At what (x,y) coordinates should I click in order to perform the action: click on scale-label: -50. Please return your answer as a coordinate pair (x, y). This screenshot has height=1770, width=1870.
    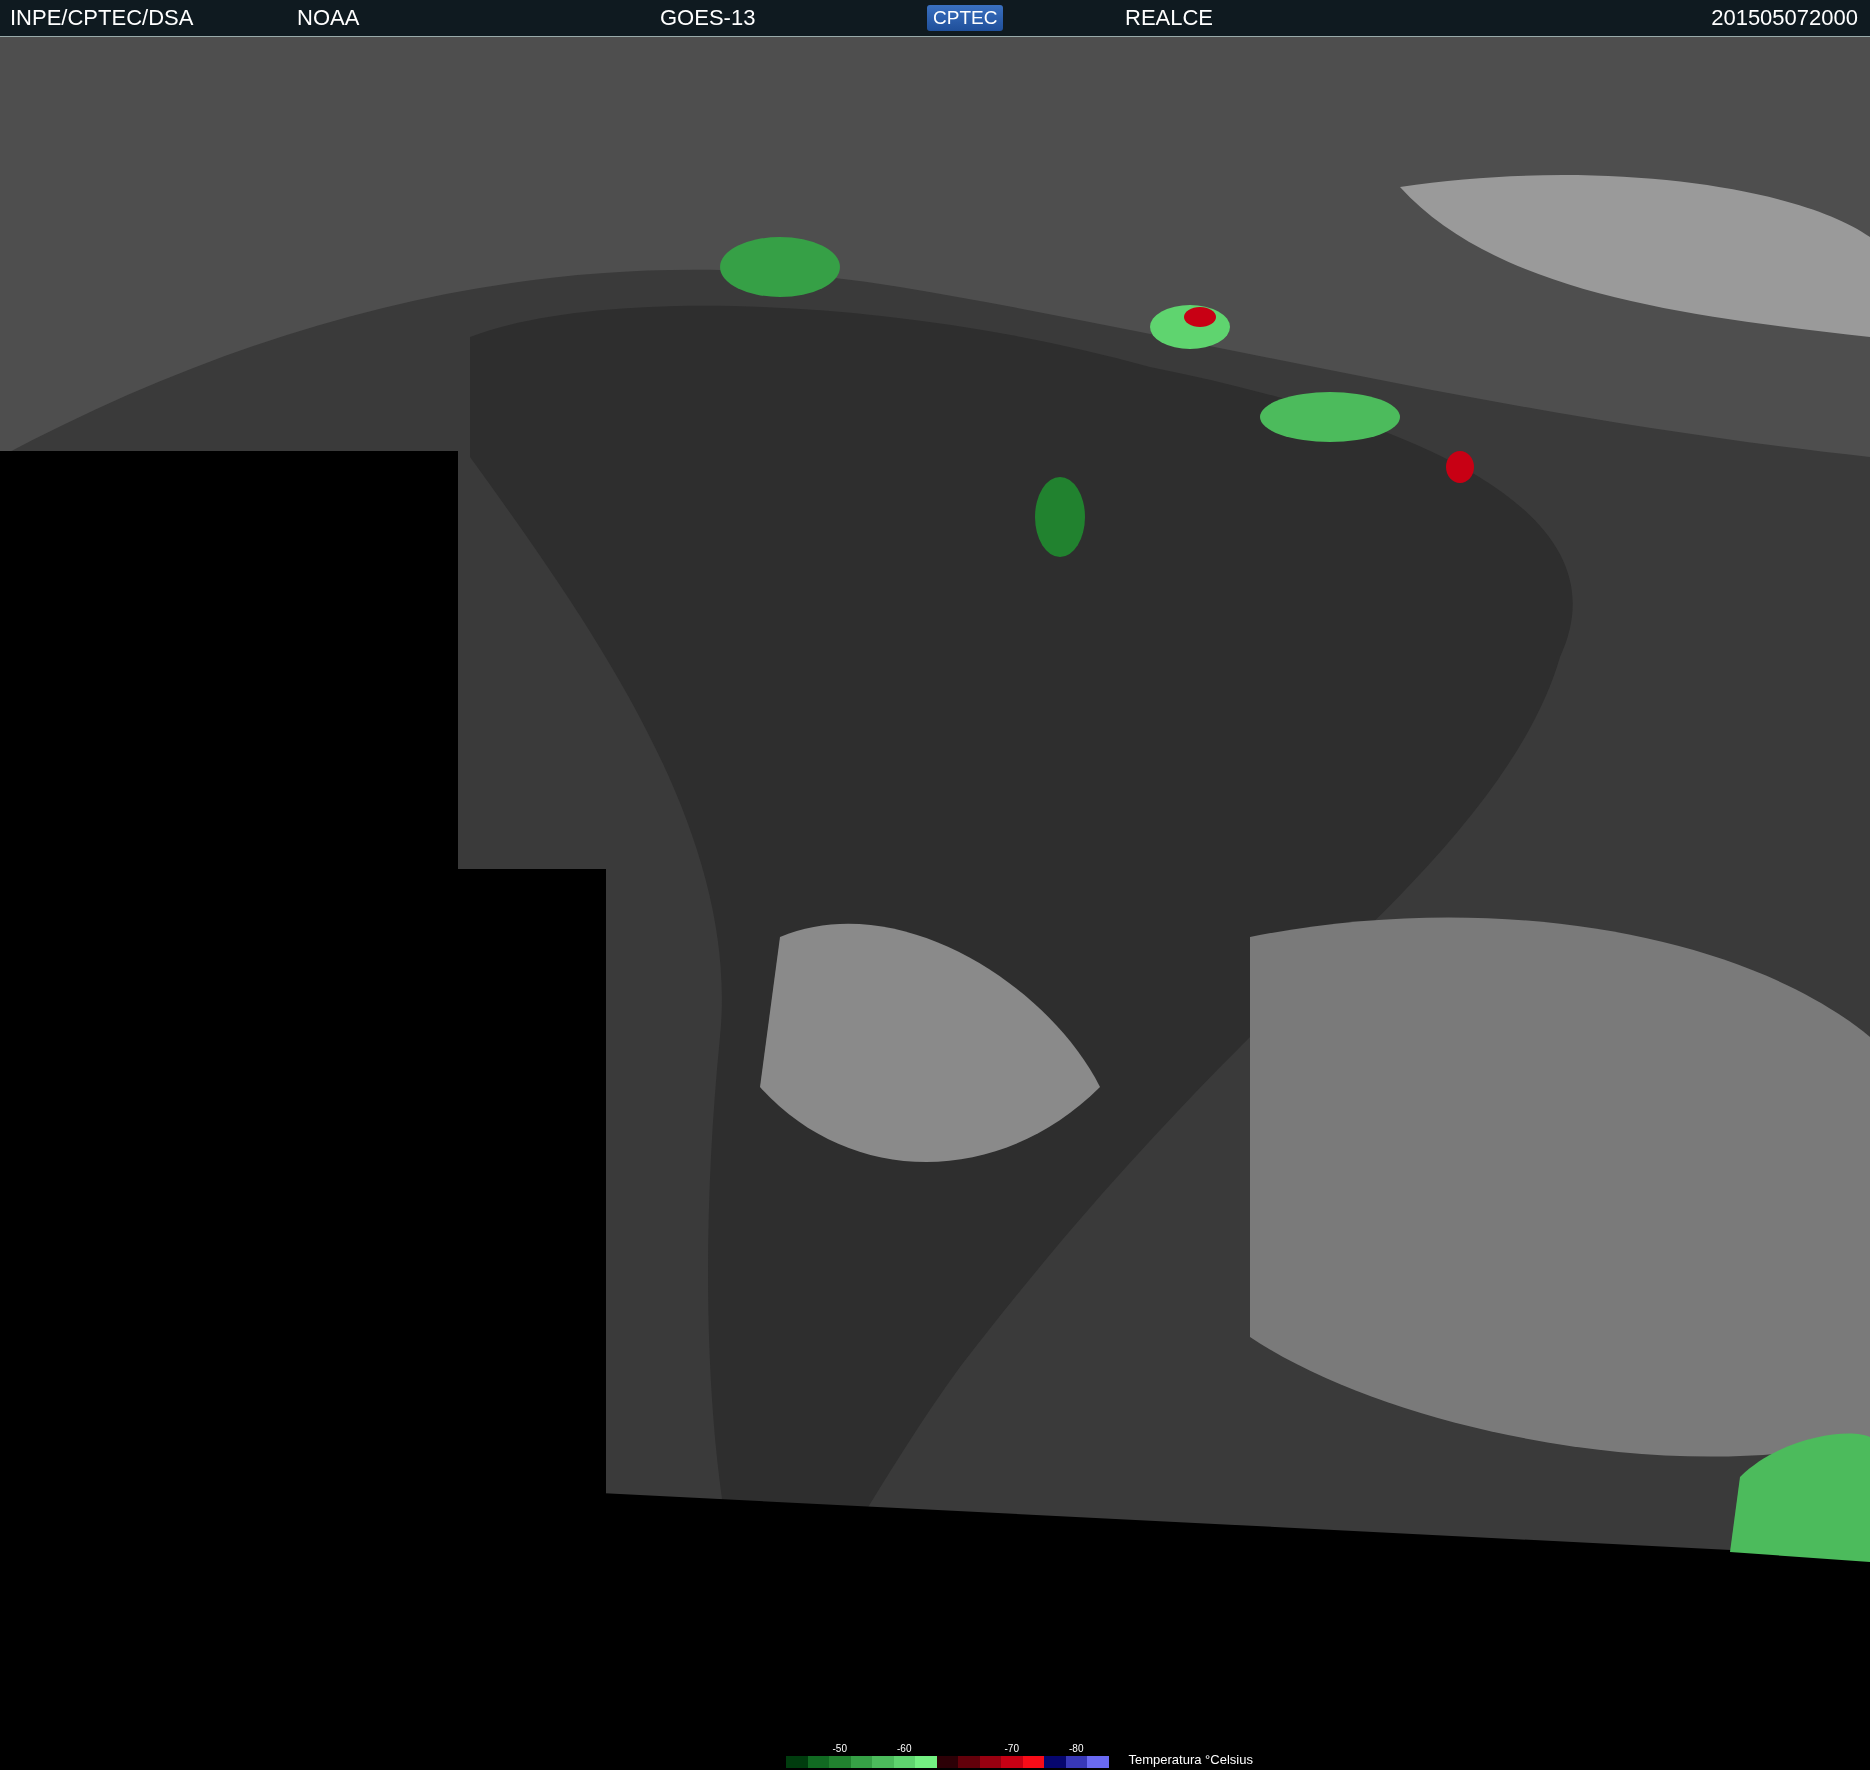
    Looking at the image, I should click on (839, 1748).